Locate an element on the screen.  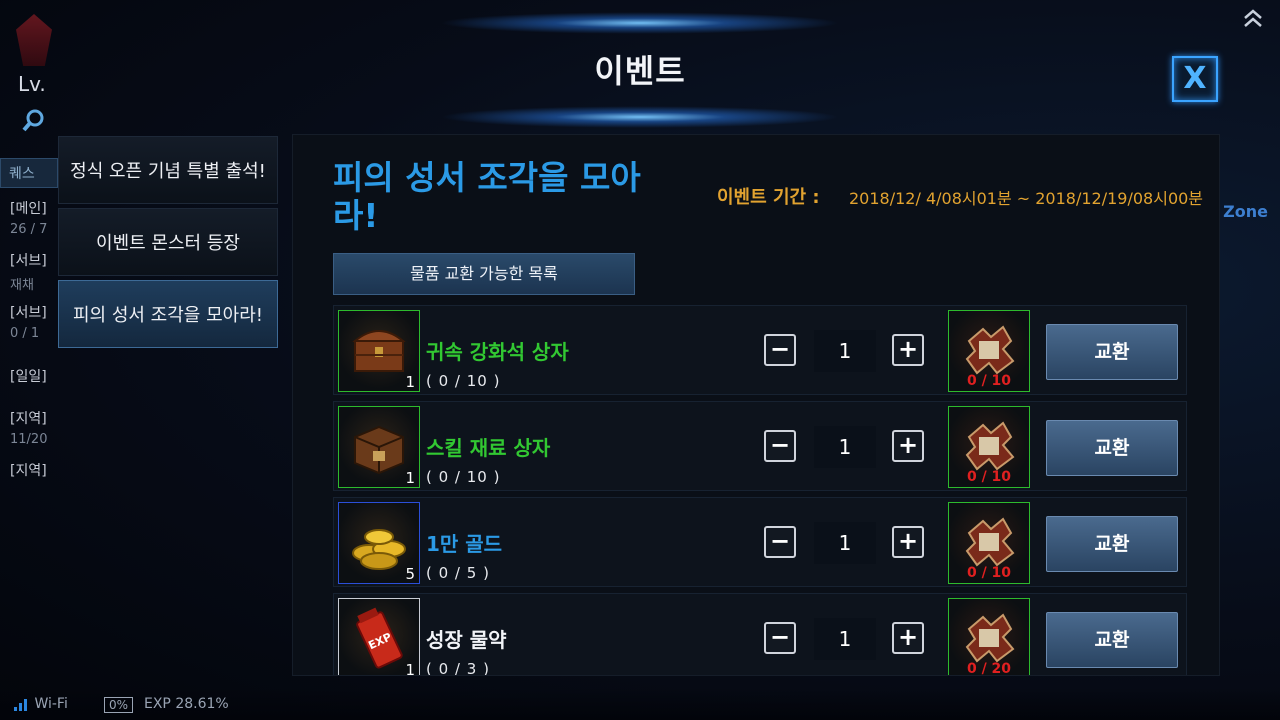
tab-label: 이벤트 몬스터 등장 is located at coordinates (168, 243).